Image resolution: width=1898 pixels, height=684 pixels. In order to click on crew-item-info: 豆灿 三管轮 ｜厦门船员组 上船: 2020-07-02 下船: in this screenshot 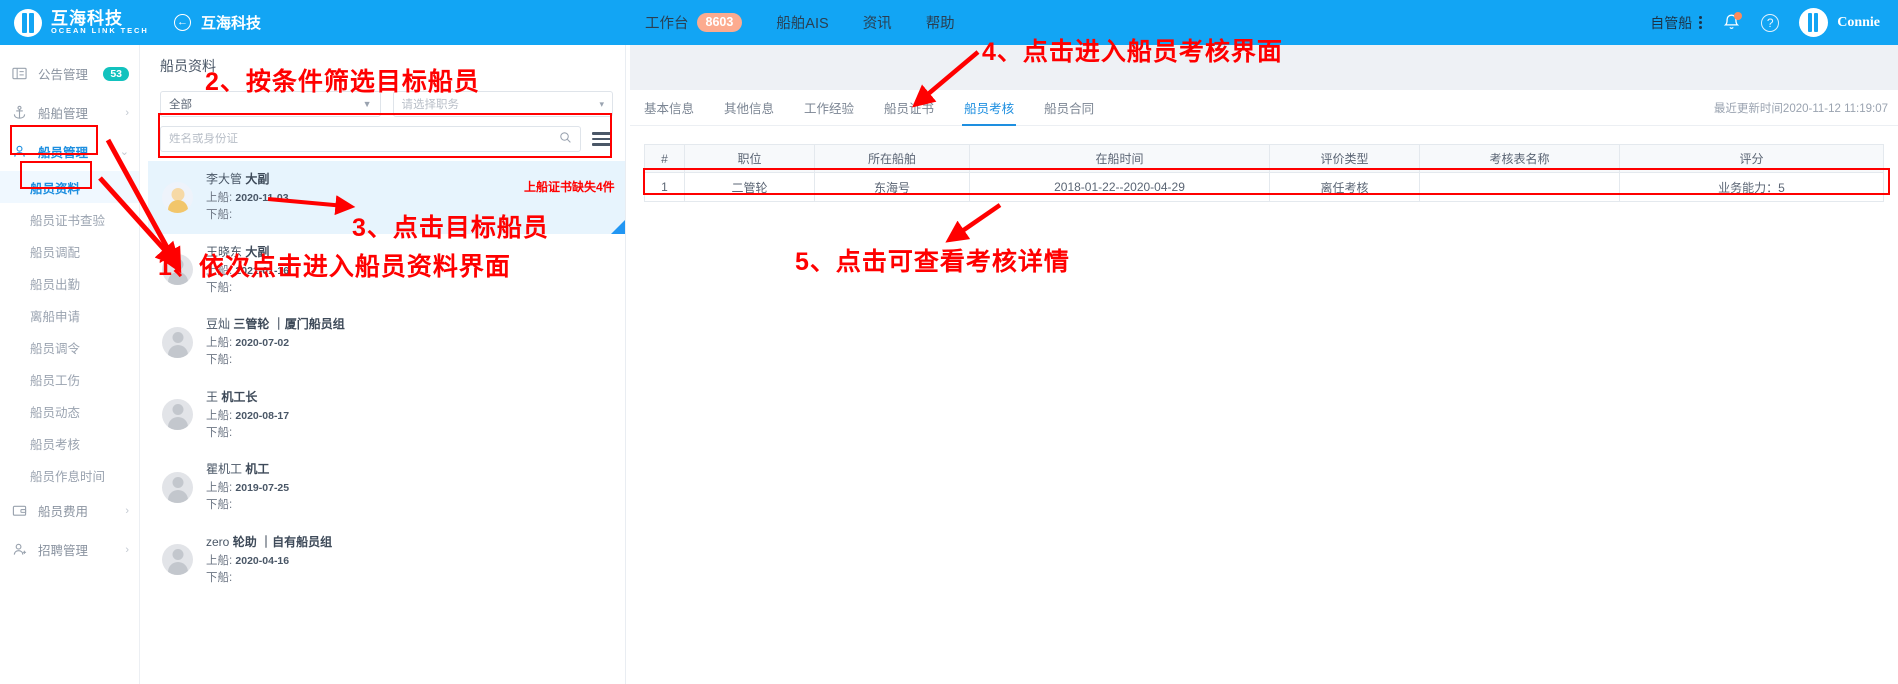, I will do `click(275, 342)`.